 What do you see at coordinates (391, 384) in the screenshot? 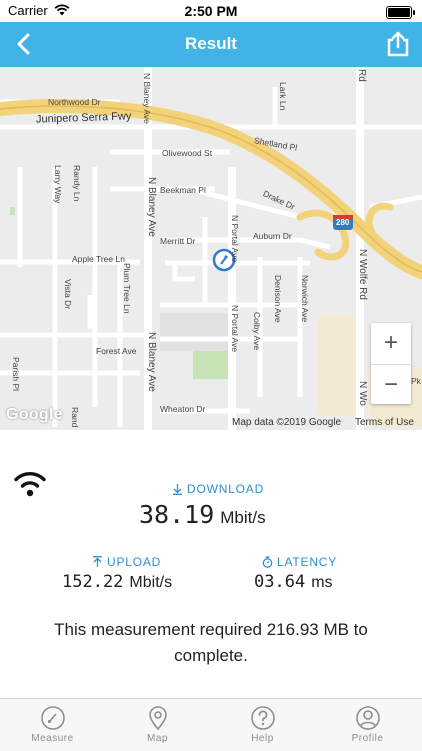
I see `zoom-out-button: −` at bounding box center [391, 384].